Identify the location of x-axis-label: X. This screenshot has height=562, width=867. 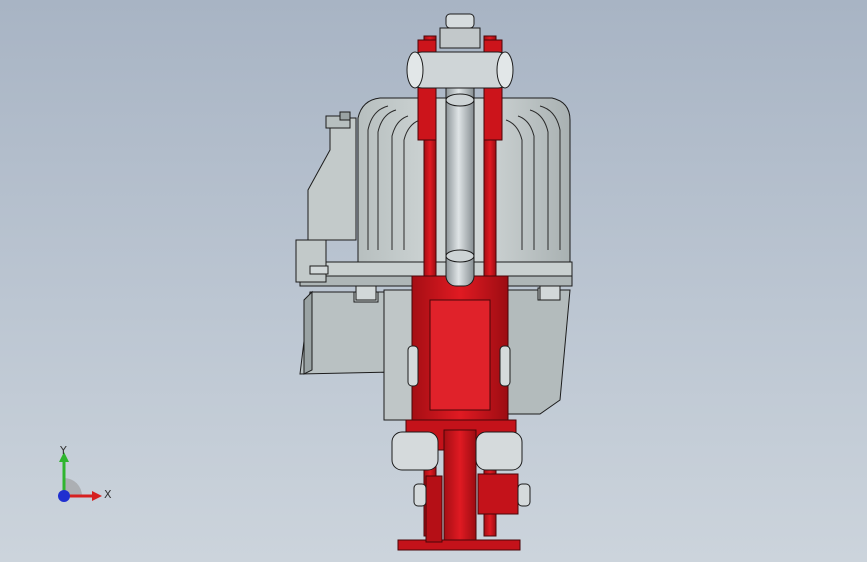
(108, 494).